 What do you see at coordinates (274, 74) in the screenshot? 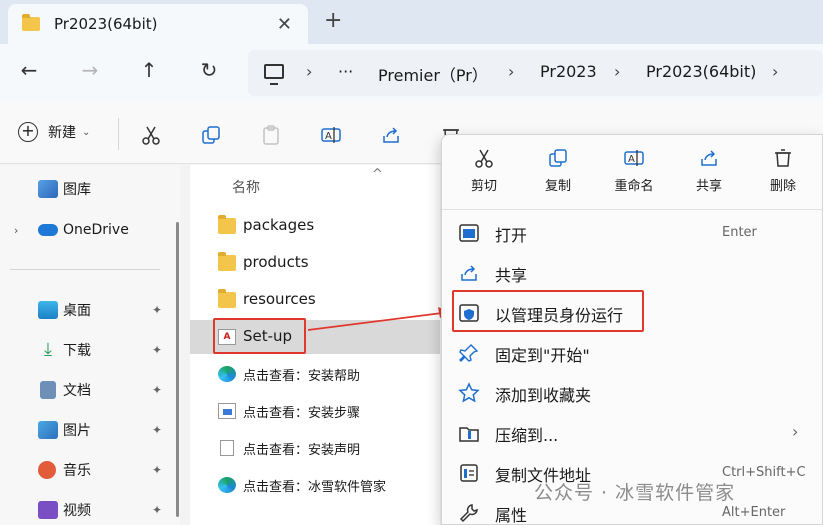
I see `this-pc-icon` at bounding box center [274, 74].